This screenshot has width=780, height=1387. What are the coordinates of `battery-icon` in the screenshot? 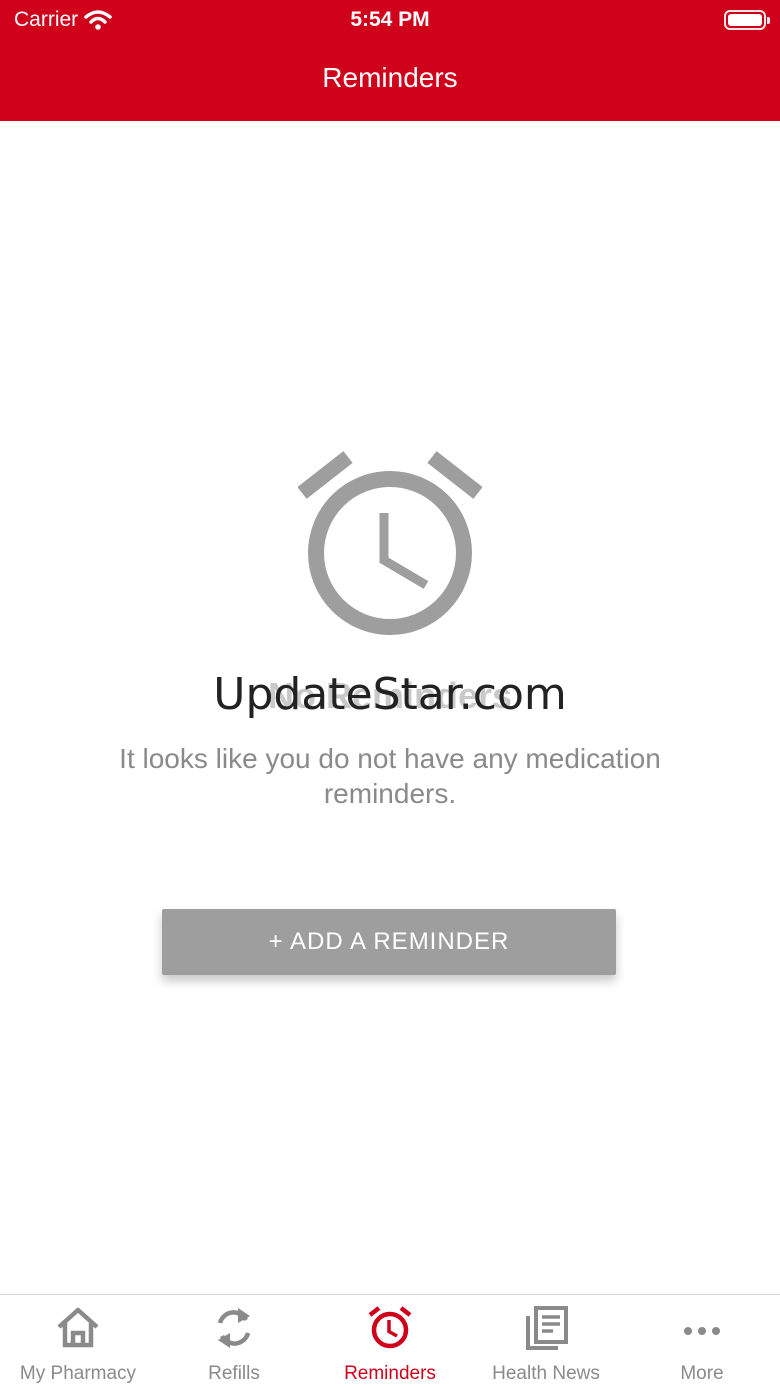 It's located at (747, 20).